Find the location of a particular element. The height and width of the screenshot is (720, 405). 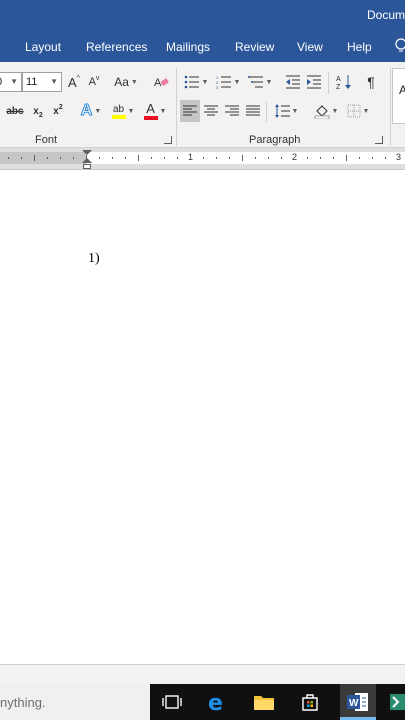

font-color-swatch is located at coordinates (150, 118).